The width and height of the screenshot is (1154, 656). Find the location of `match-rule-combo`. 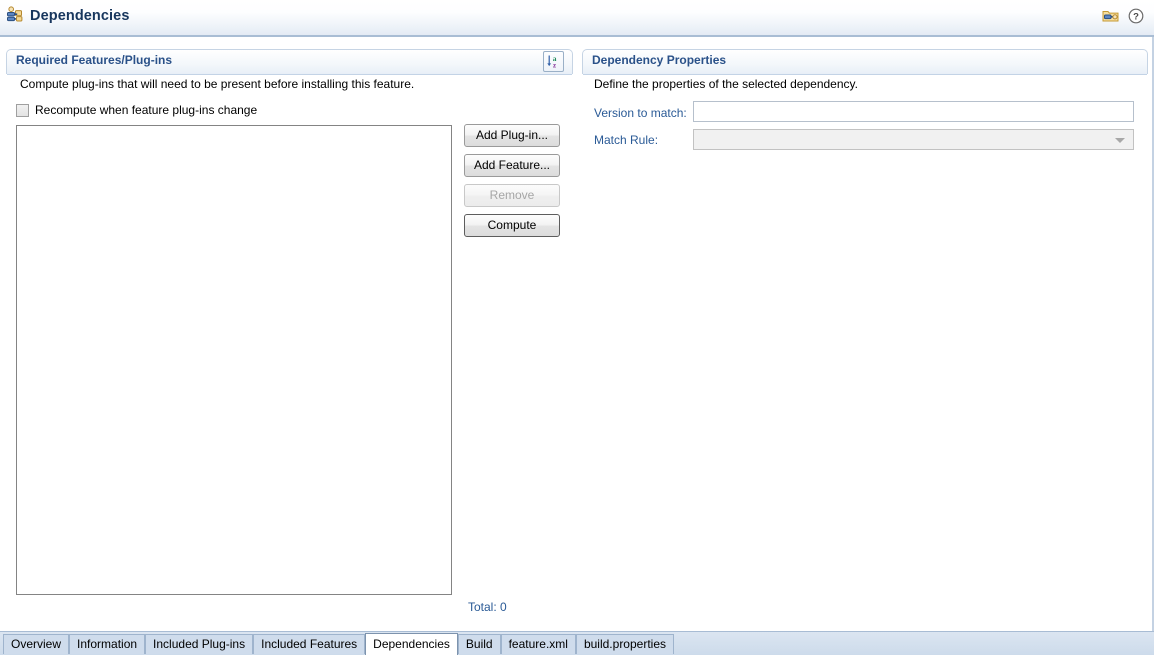

match-rule-combo is located at coordinates (913, 139).